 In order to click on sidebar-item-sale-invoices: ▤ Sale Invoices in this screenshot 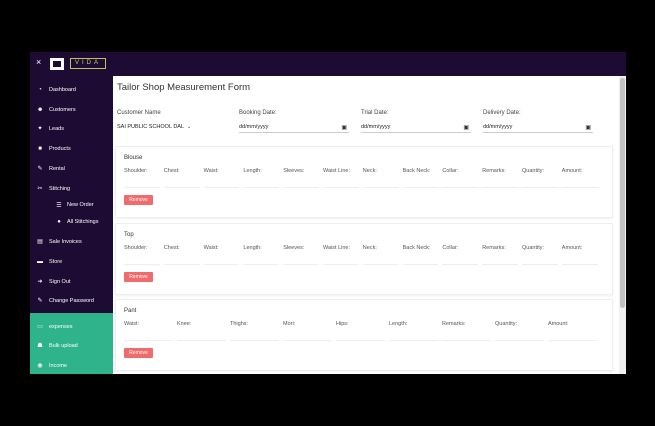, I will do `click(71, 242)`.